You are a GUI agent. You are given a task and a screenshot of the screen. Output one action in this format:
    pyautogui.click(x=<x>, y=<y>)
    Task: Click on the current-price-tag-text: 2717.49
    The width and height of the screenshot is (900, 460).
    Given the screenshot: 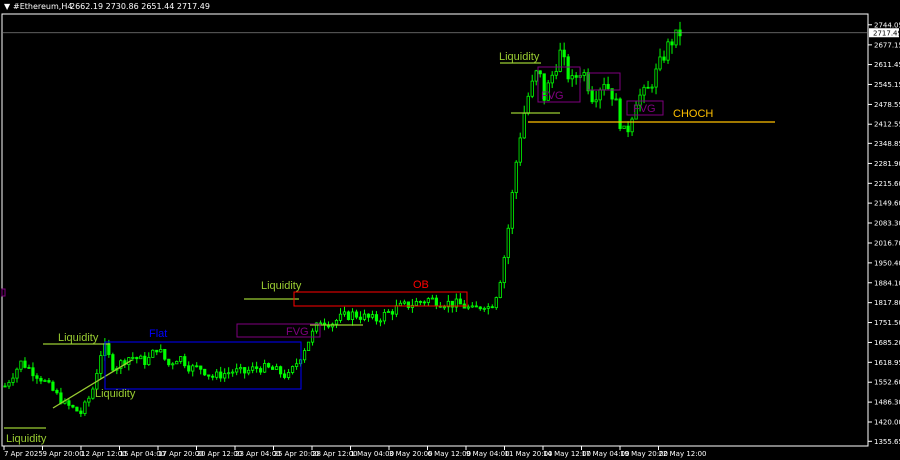 What is the action you would take?
    pyautogui.click(x=886, y=33)
    